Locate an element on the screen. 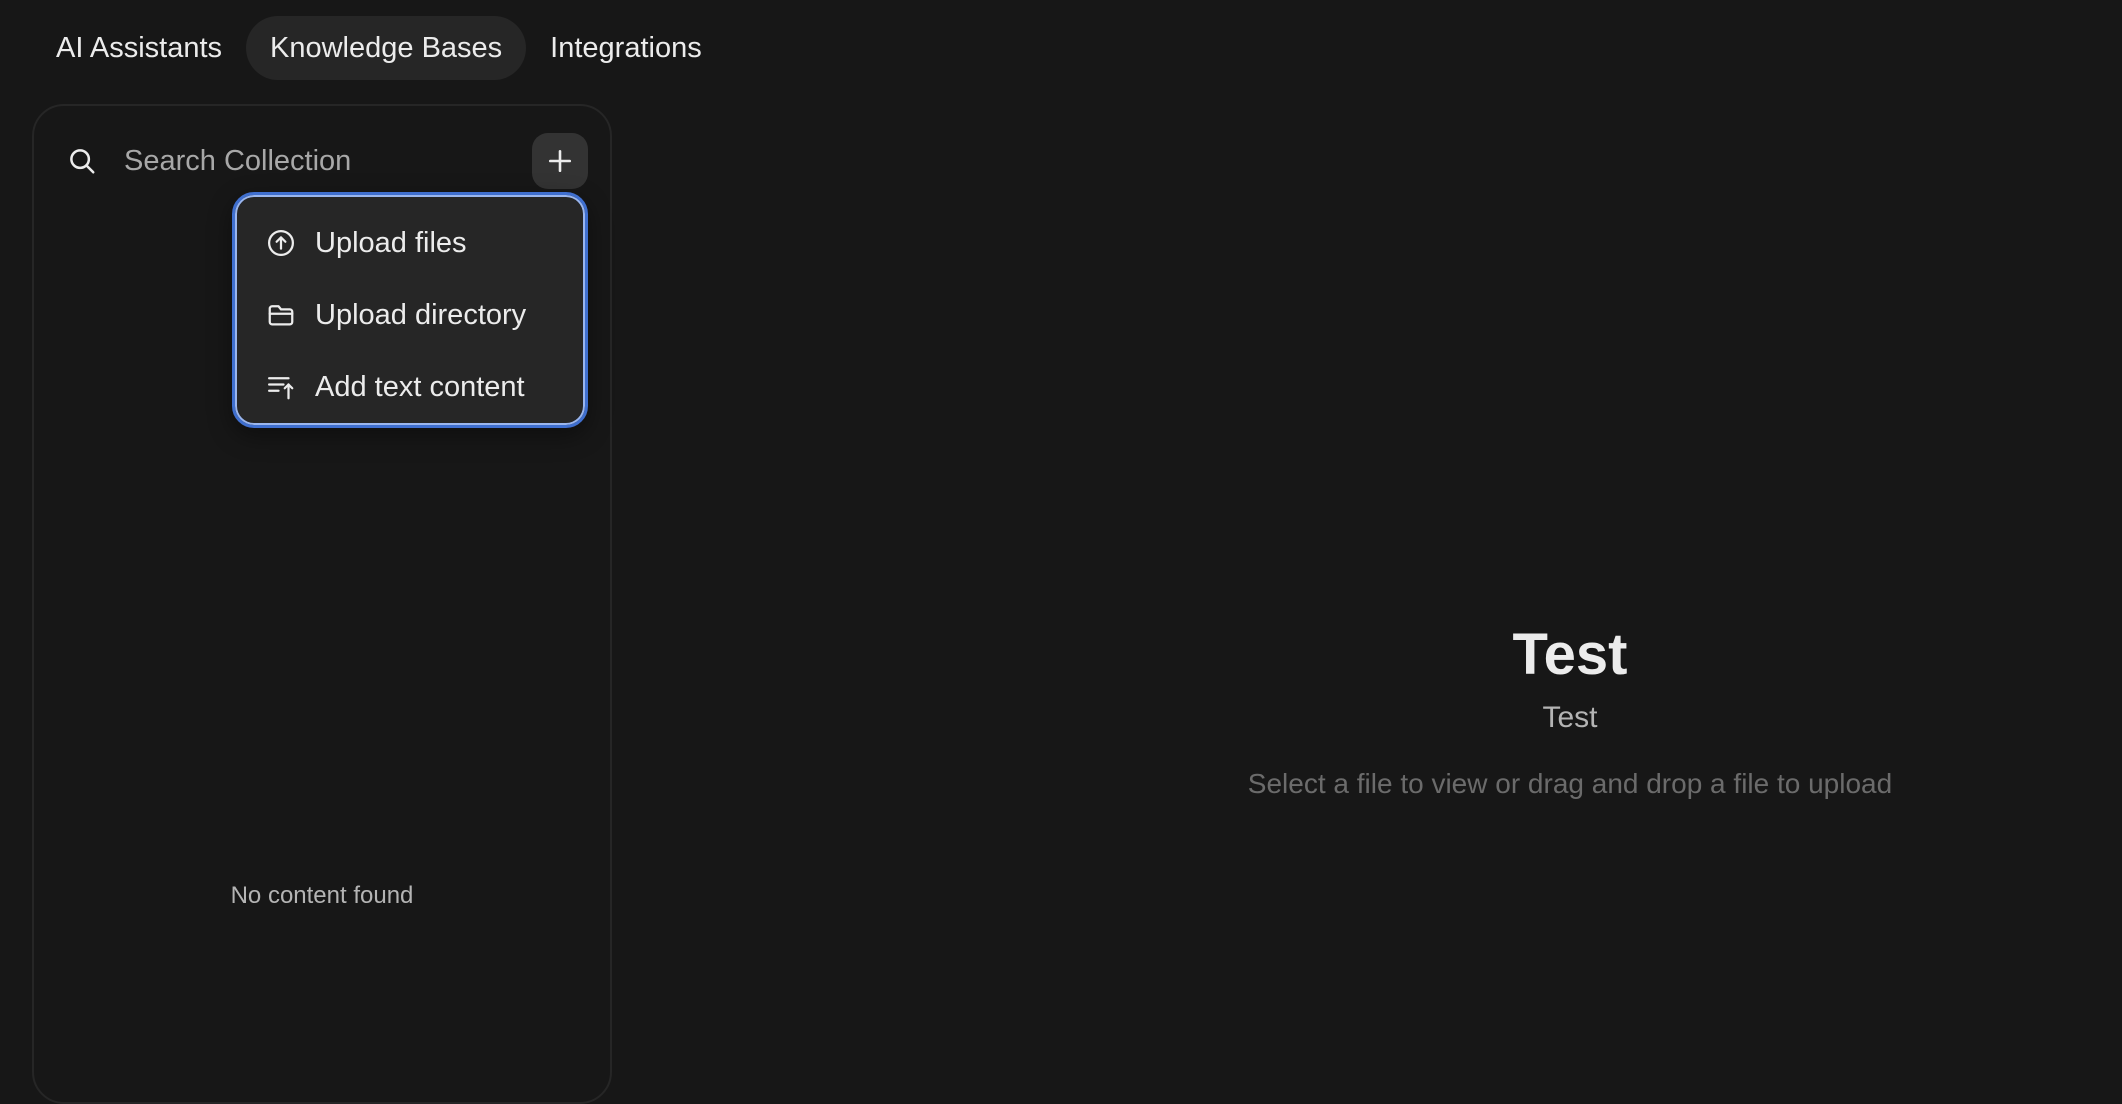  tab-knowledge-bases: Knowledge Bases is located at coordinates (386, 48).